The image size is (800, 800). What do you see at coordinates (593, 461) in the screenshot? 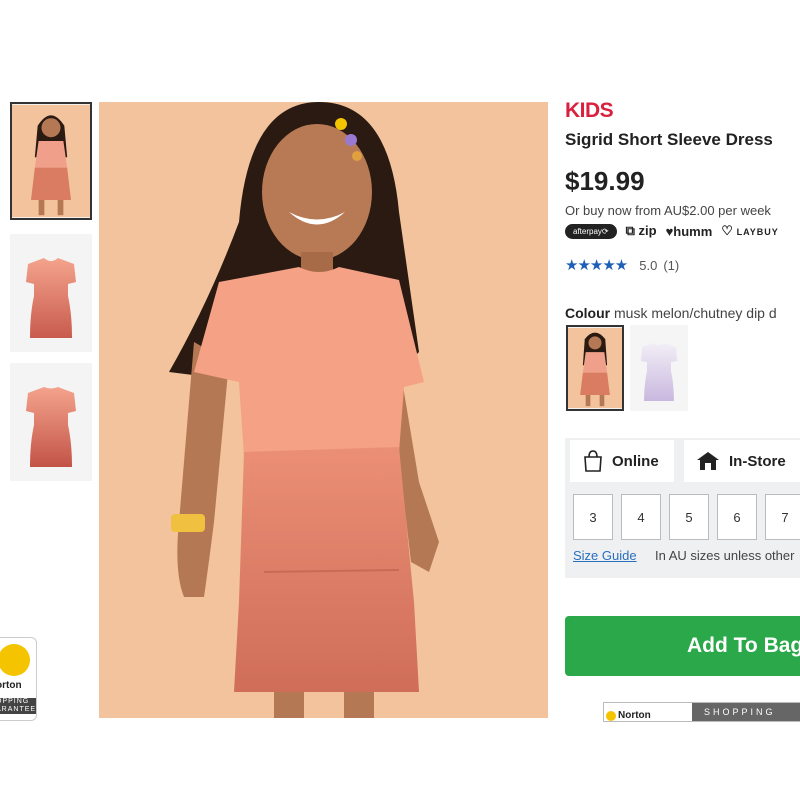
I see `shopping-bag-icon` at bounding box center [593, 461].